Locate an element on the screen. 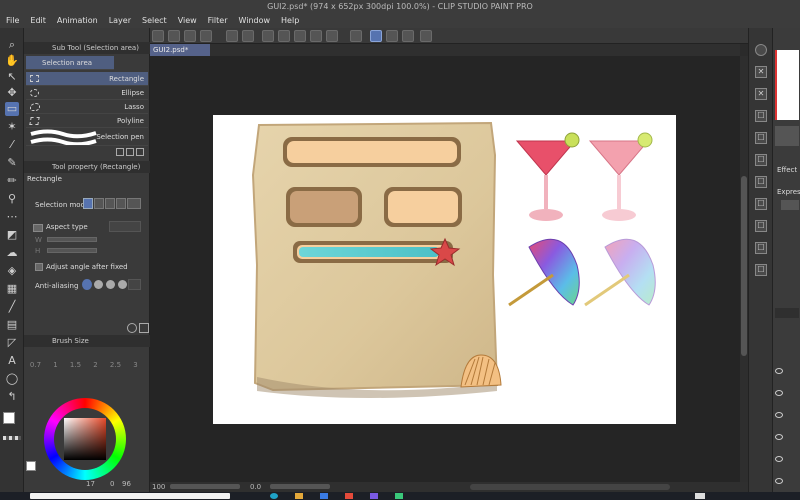 The width and height of the screenshot is (800, 500). zoom-tool-icon: ⌕ is located at coordinates (12, 45).